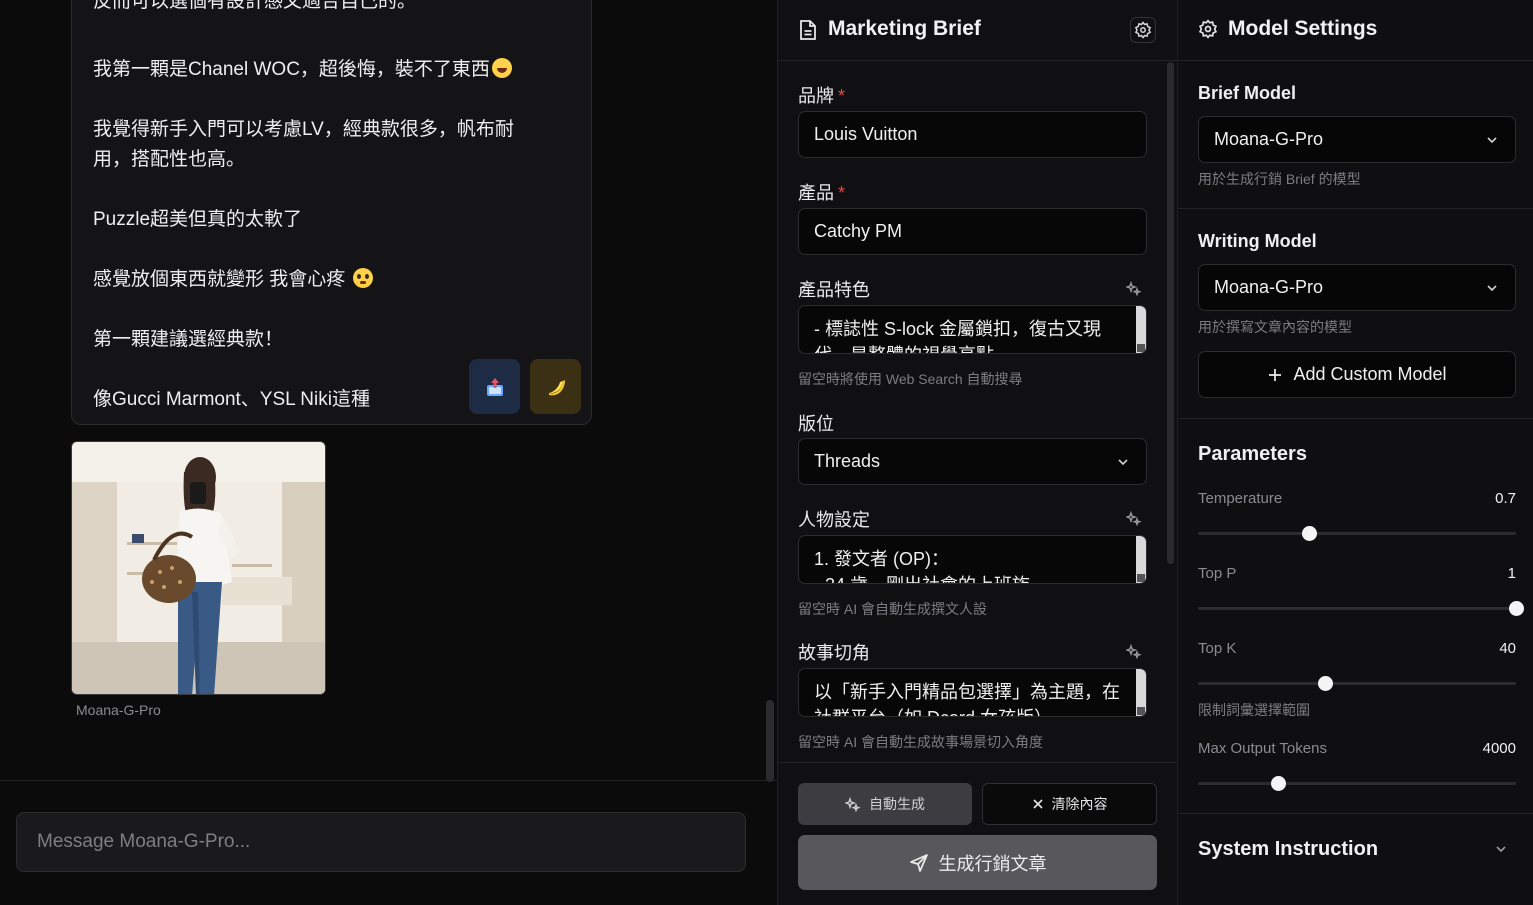 This screenshot has height=905, width=1533. I want to click on writing-model-hint: 用於撰寫文章內容的模型, so click(1275, 327).